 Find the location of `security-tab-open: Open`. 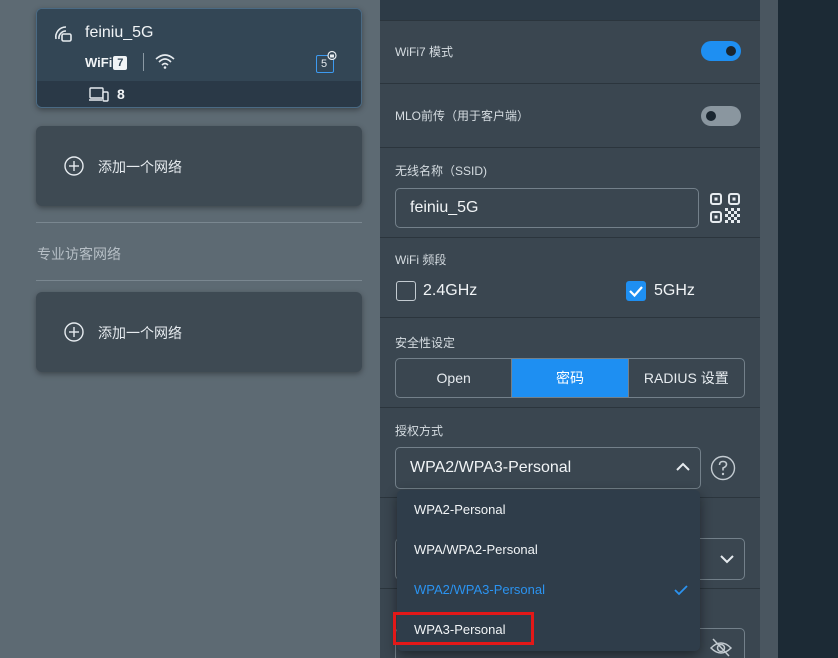

security-tab-open: Open is located at coordinates (453, 378).